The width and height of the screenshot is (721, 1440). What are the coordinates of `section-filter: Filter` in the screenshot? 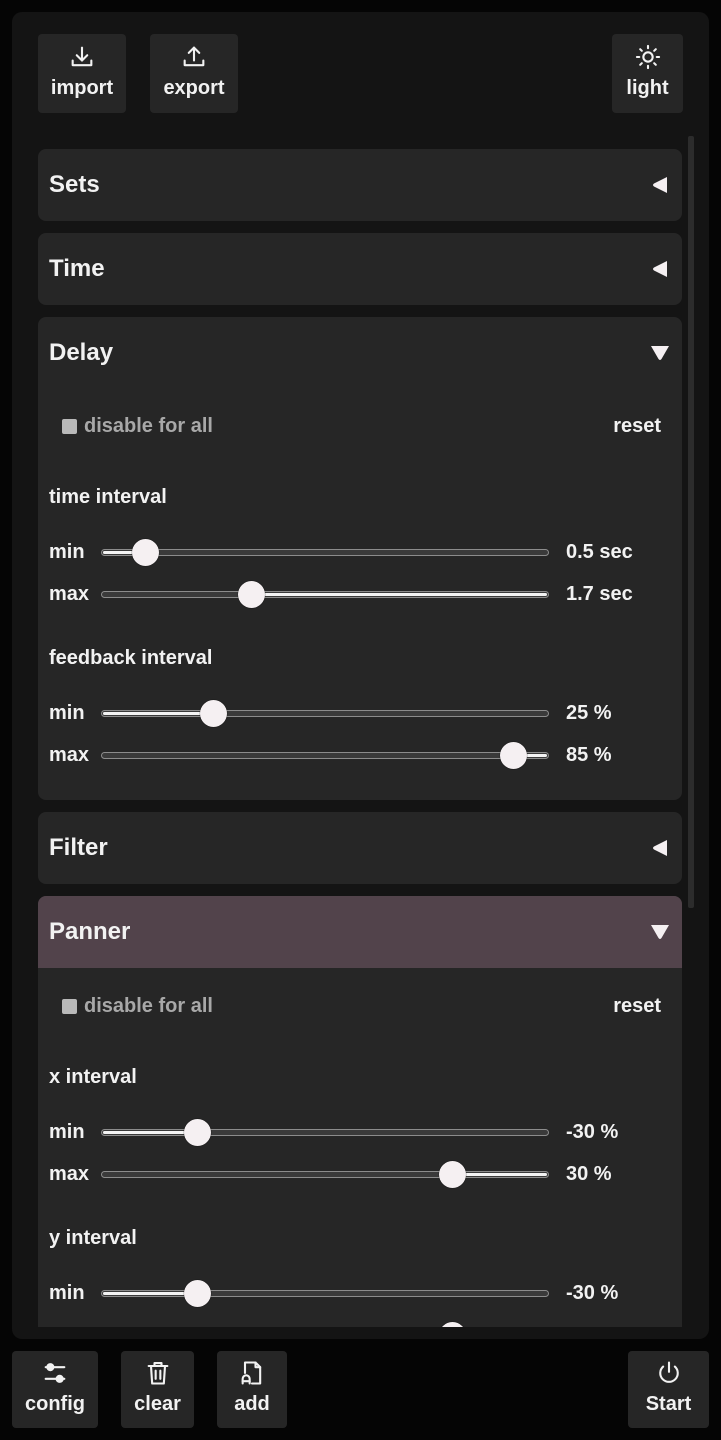 It's located at (360, 848).